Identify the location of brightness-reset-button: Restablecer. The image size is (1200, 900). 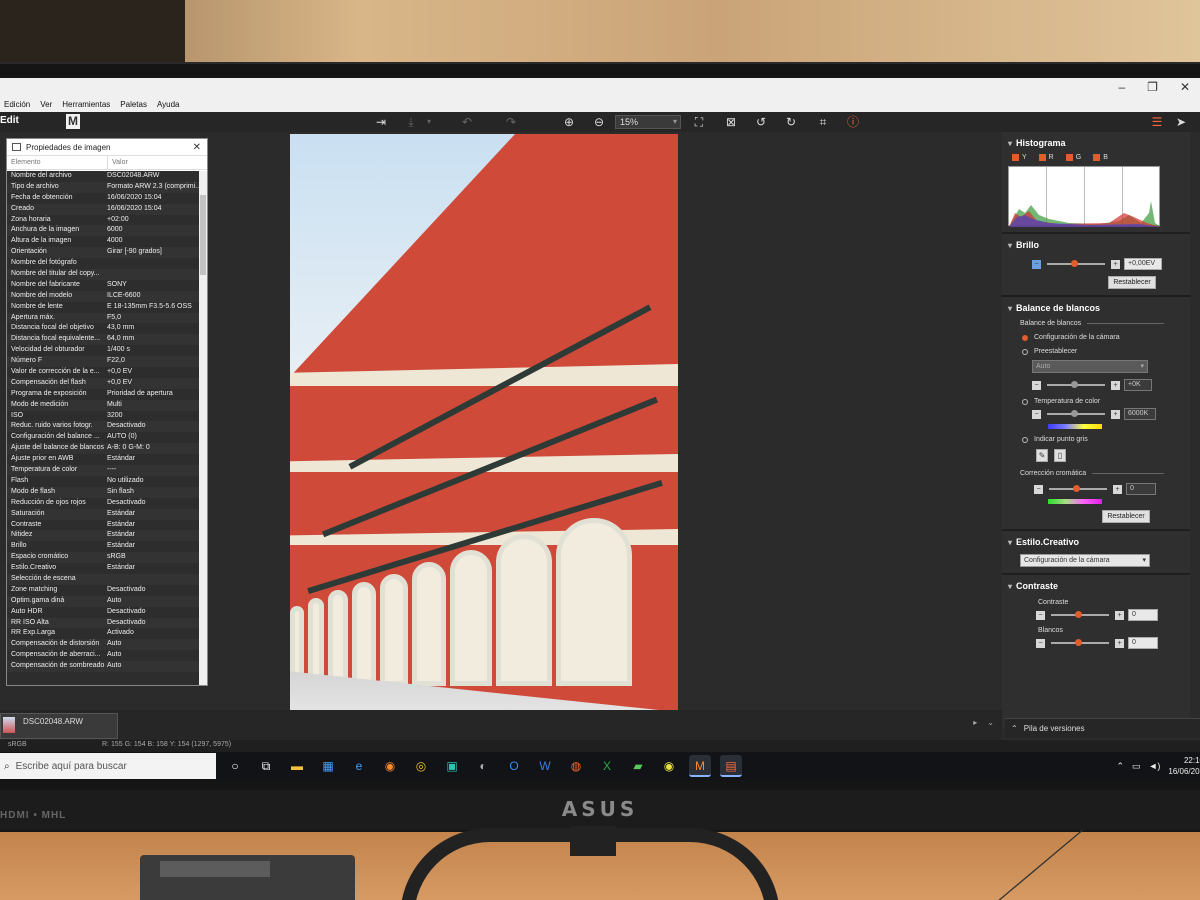
(1132, 282).